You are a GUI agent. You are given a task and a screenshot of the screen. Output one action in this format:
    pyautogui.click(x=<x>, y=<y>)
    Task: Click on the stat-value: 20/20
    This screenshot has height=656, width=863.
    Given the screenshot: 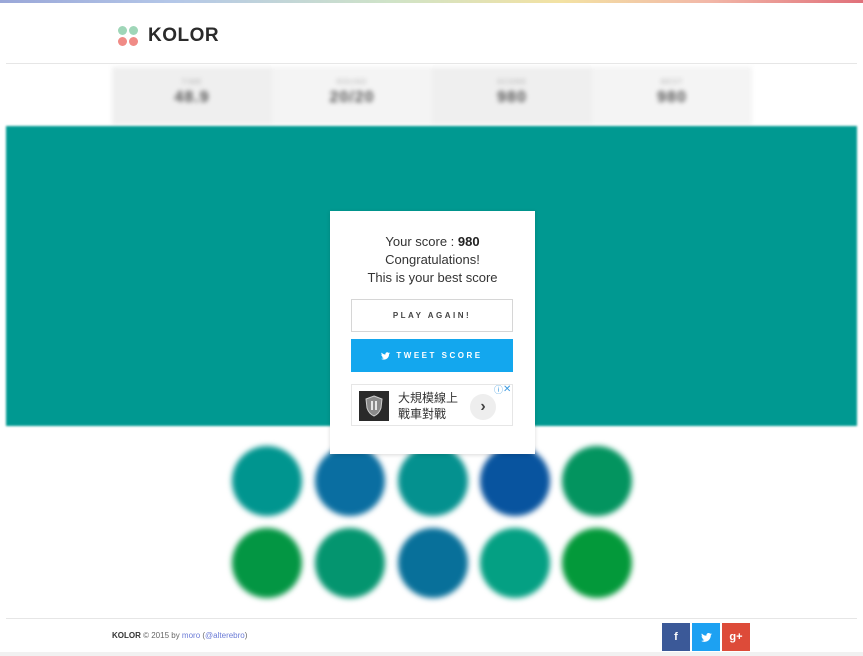 What is the action you would take?
    pyautogui.click(x=352, y=97)
    